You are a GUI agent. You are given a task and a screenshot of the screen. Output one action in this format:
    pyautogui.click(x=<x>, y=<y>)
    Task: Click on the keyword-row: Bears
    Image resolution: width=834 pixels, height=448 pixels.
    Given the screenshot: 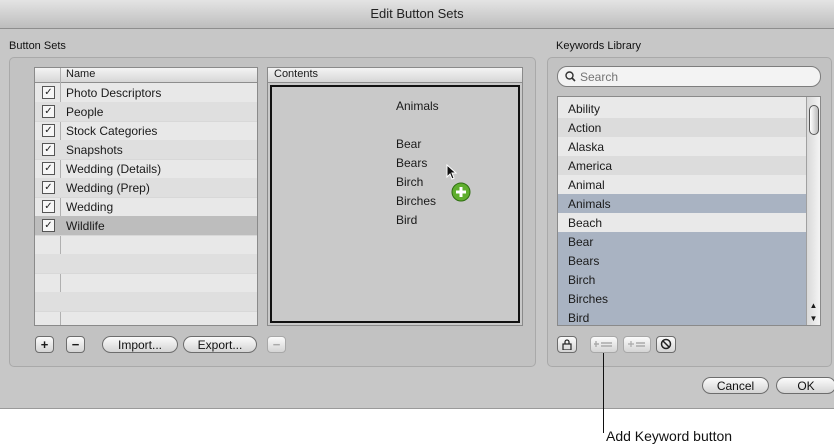 What is the action you would take?
    pyautogui.click(x=682, y=261)
    